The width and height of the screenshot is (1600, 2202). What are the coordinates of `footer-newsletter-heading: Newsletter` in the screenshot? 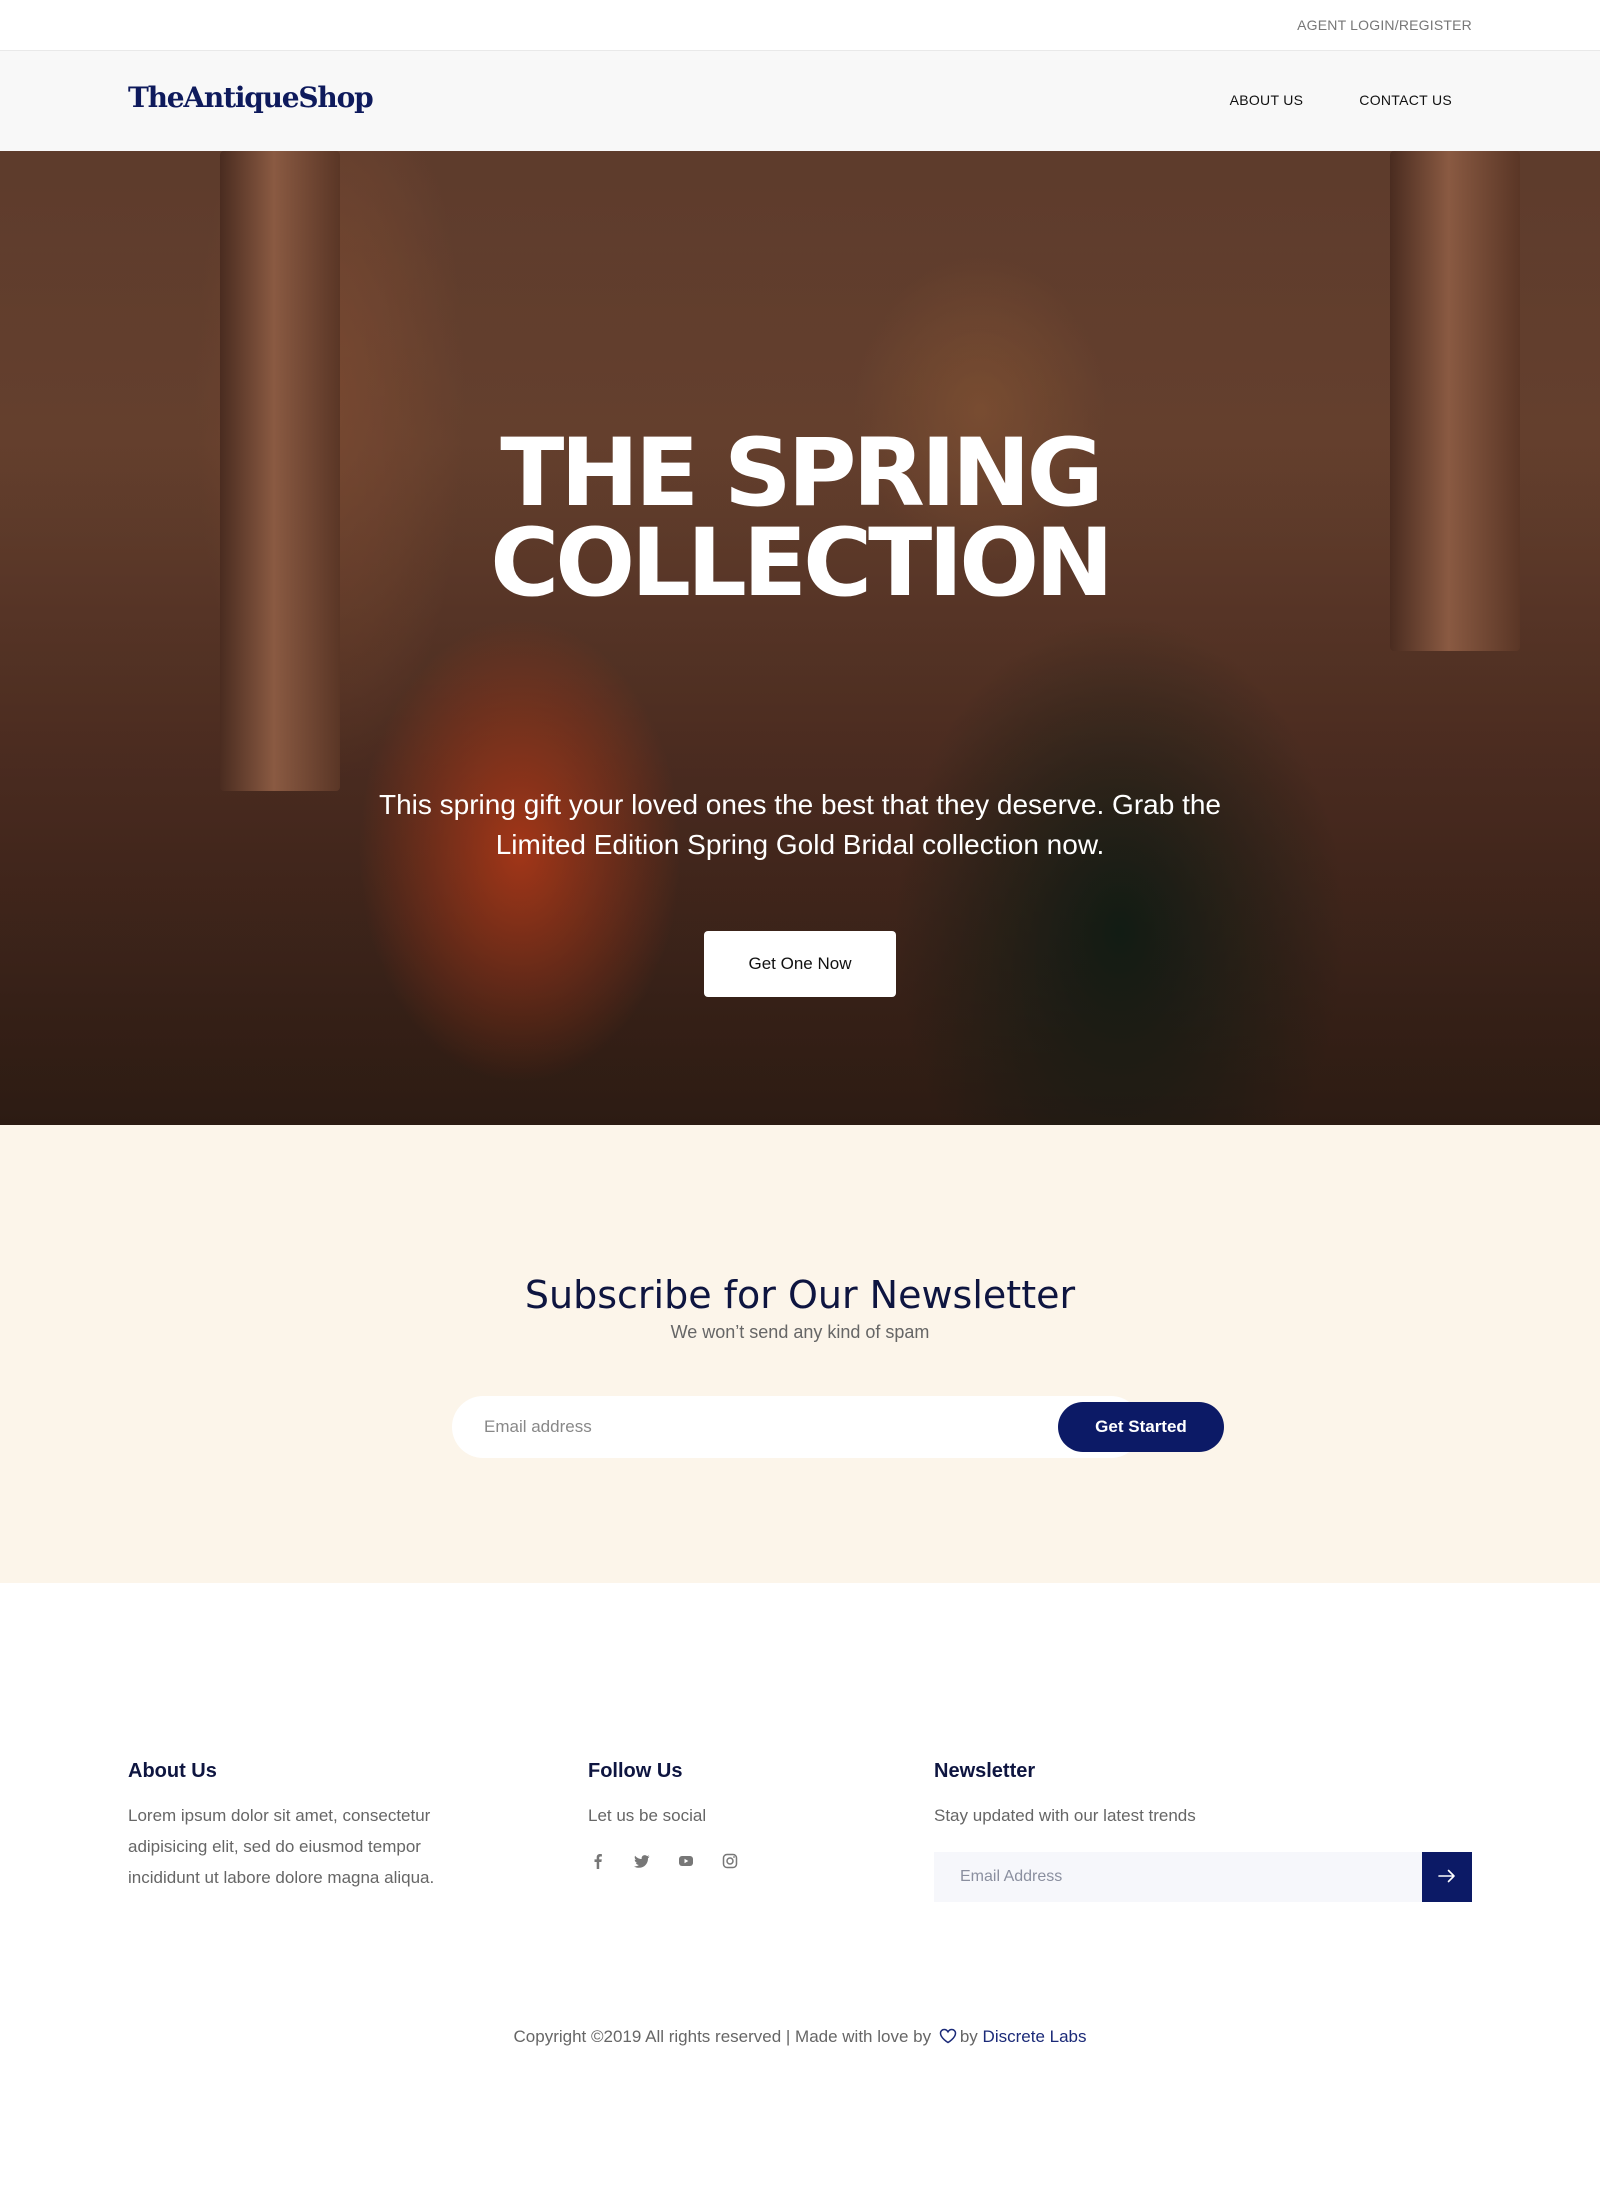 It's located at (985, 1771).